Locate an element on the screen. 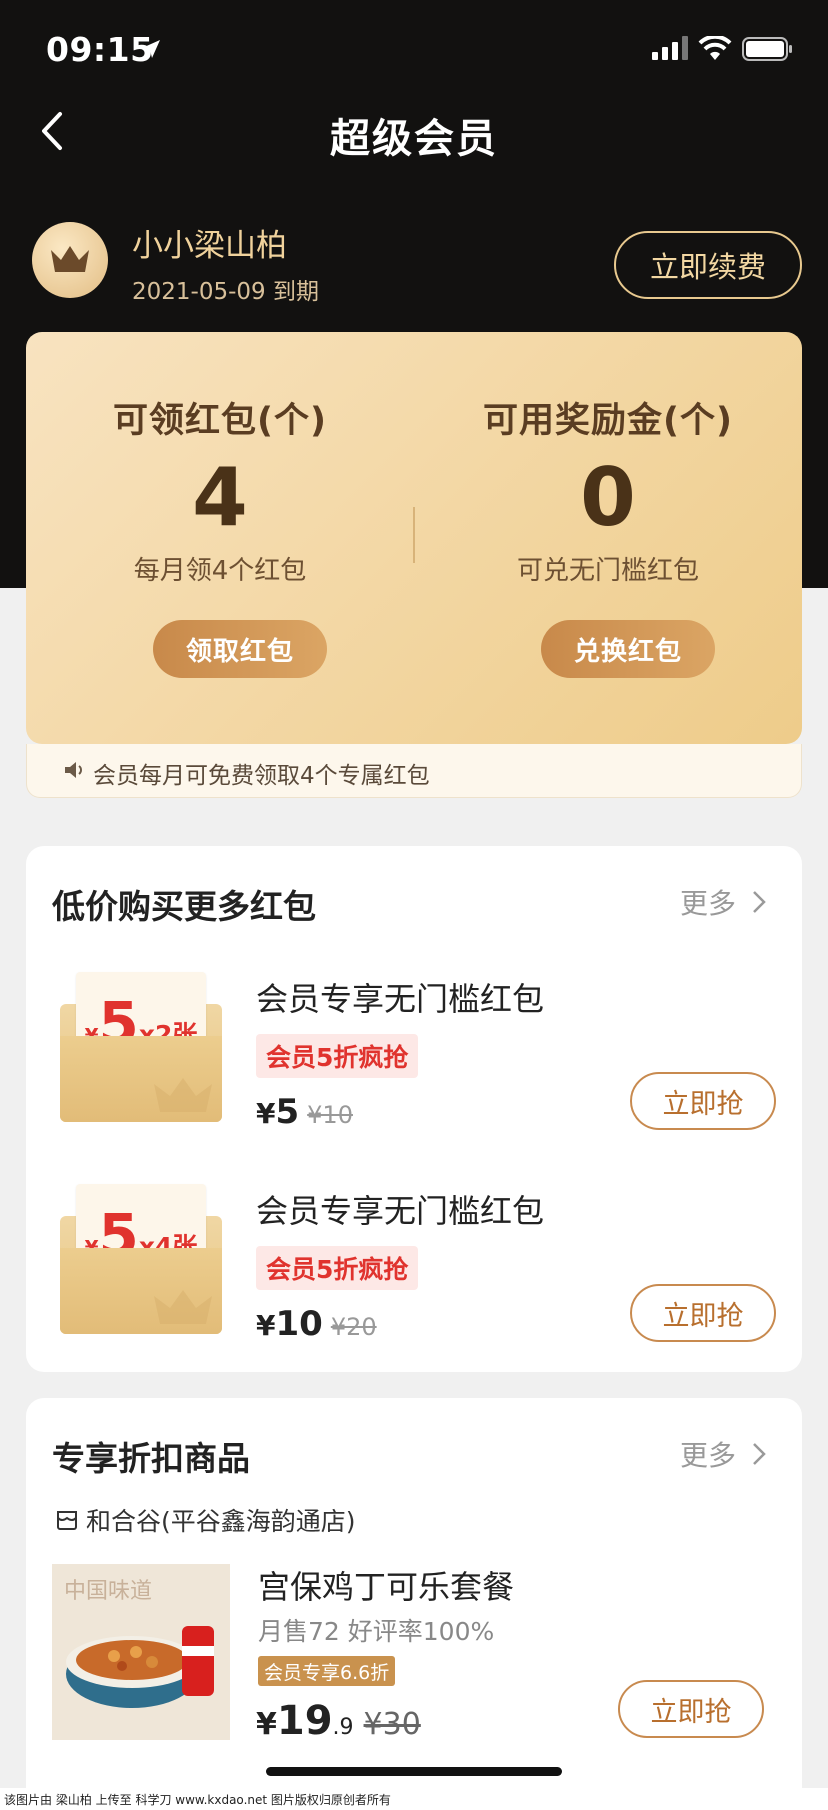 The width and height of the screenshot is (828, 1810). redpacket-count-label: 可领红包(个) is located at coordinates (220, 421).